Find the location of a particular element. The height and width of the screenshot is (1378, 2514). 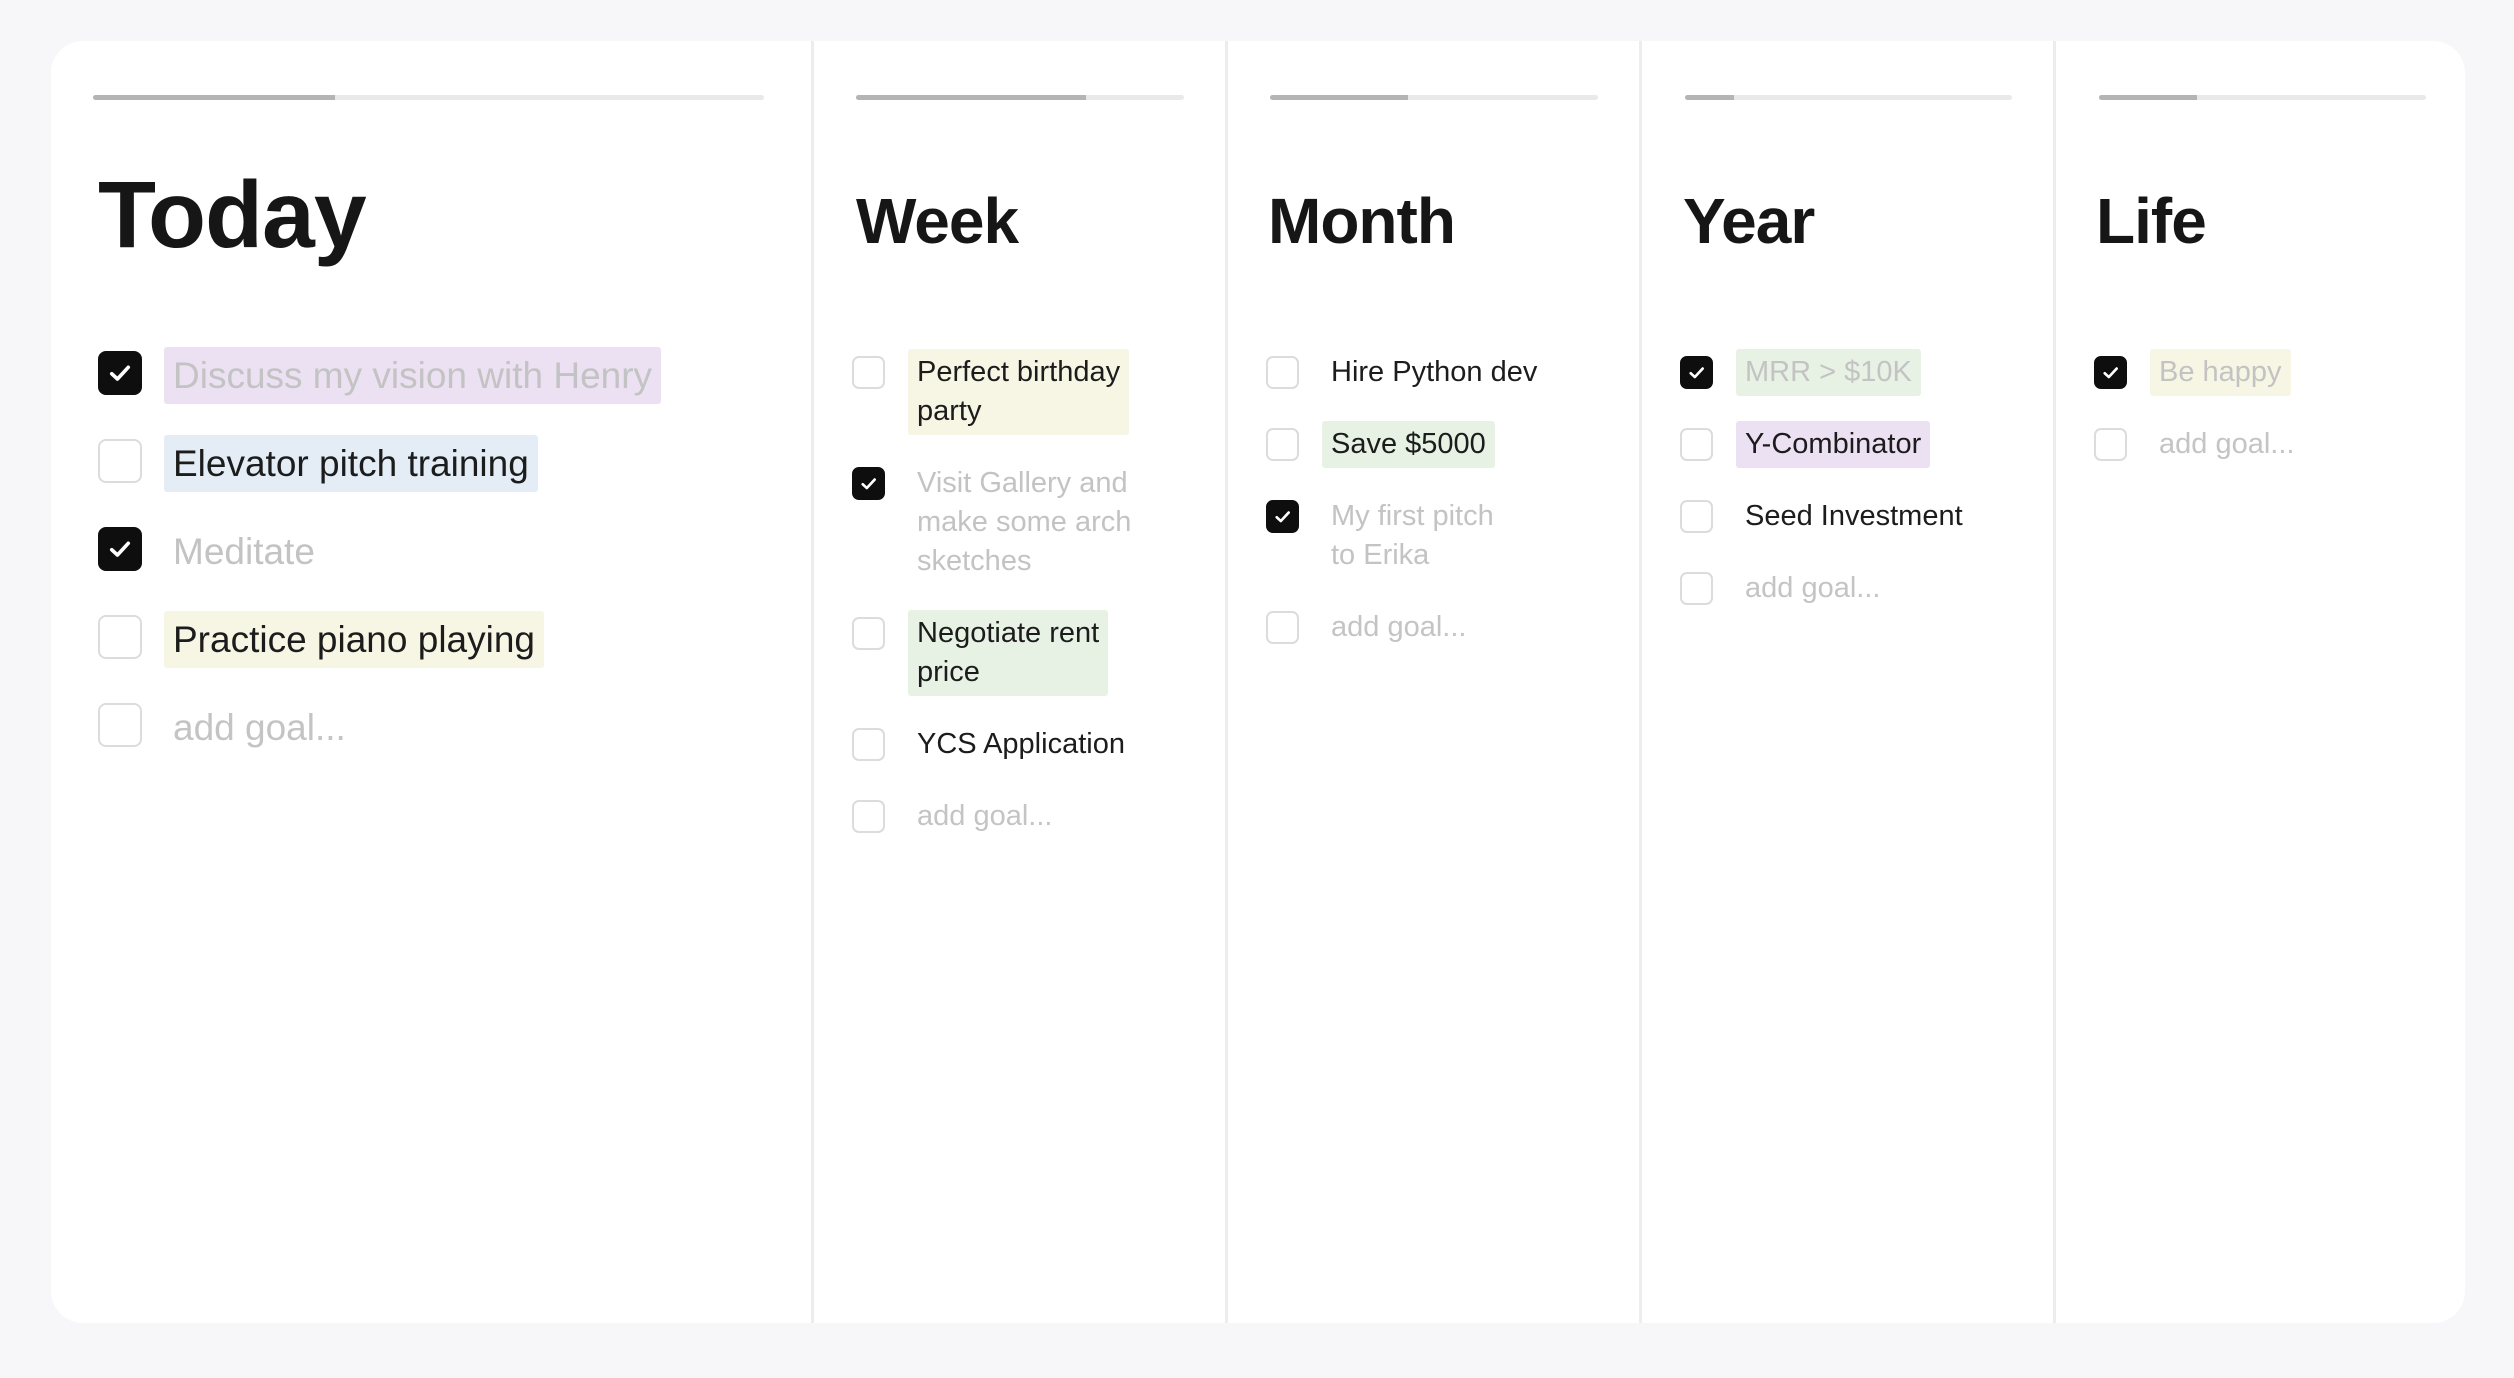

progress-bar-week is located at coordinates (1020, 97).